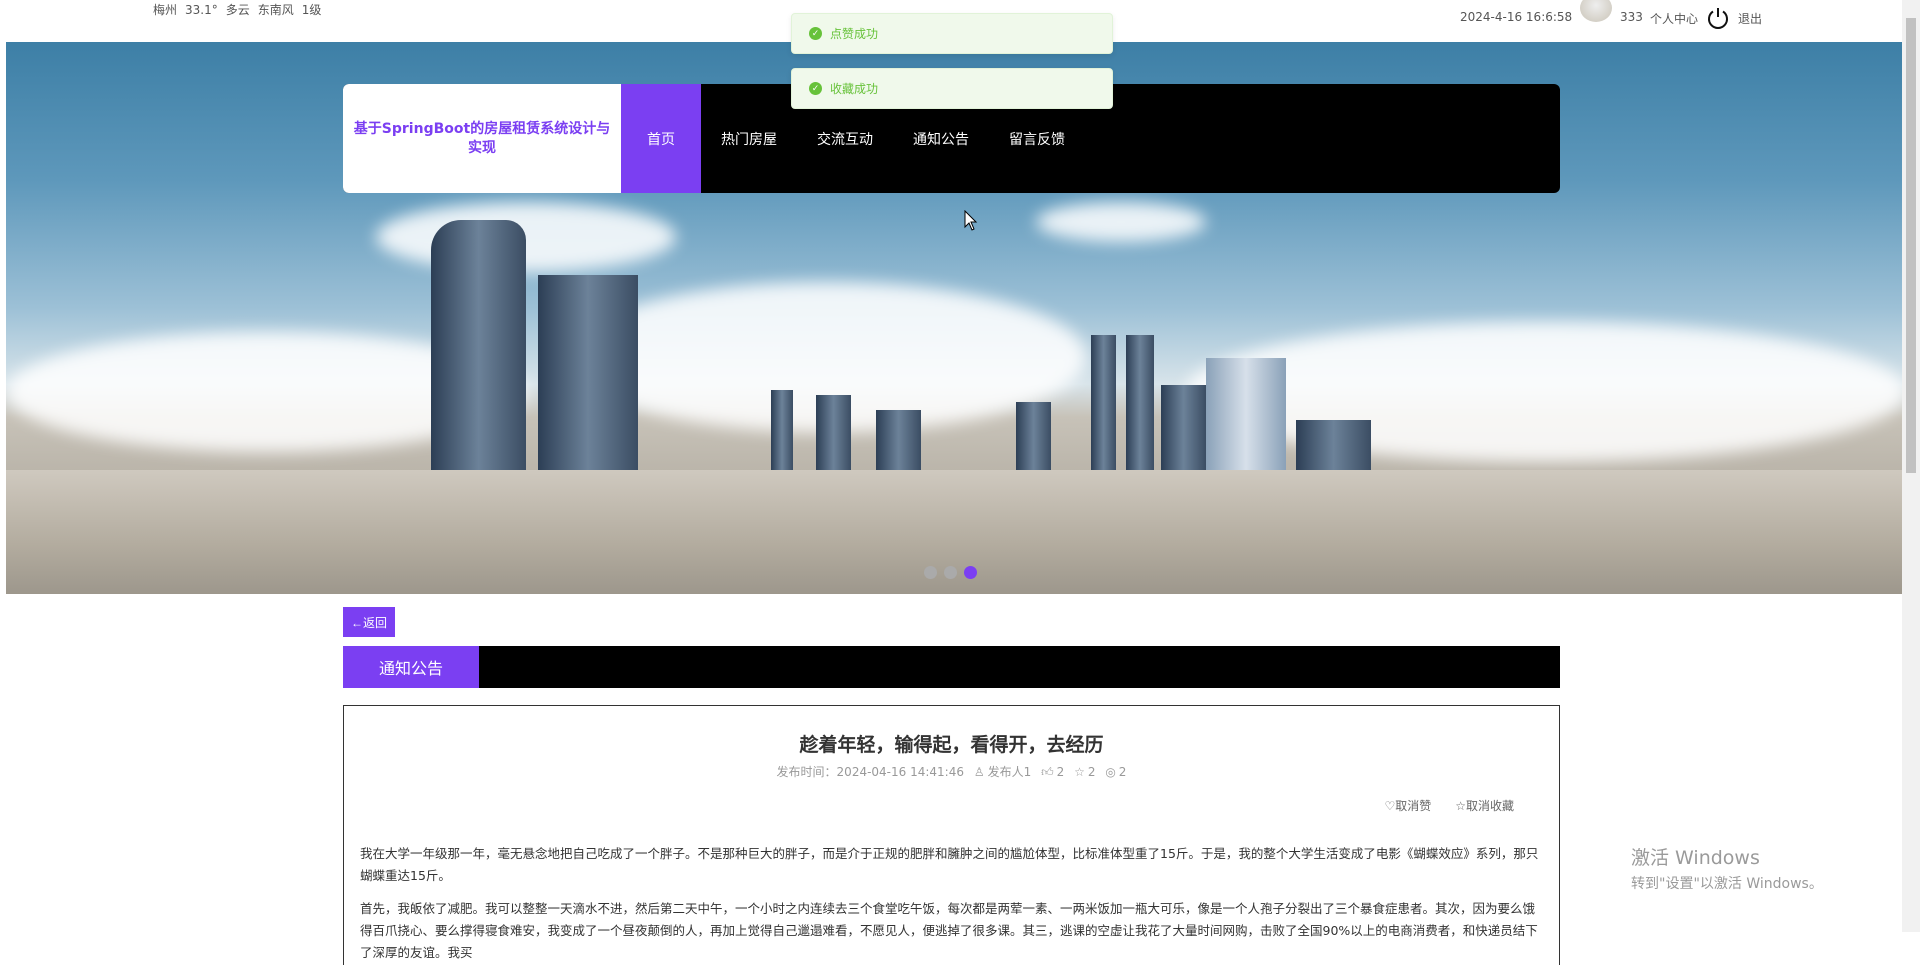 The height and width of the screenshot is (975, 1920). Describe the element at coordinates (482, 138) in the screenshot. I see `site-logo-title: 基于SpringBoot的房屋租赁系统设计与实现` at that location.